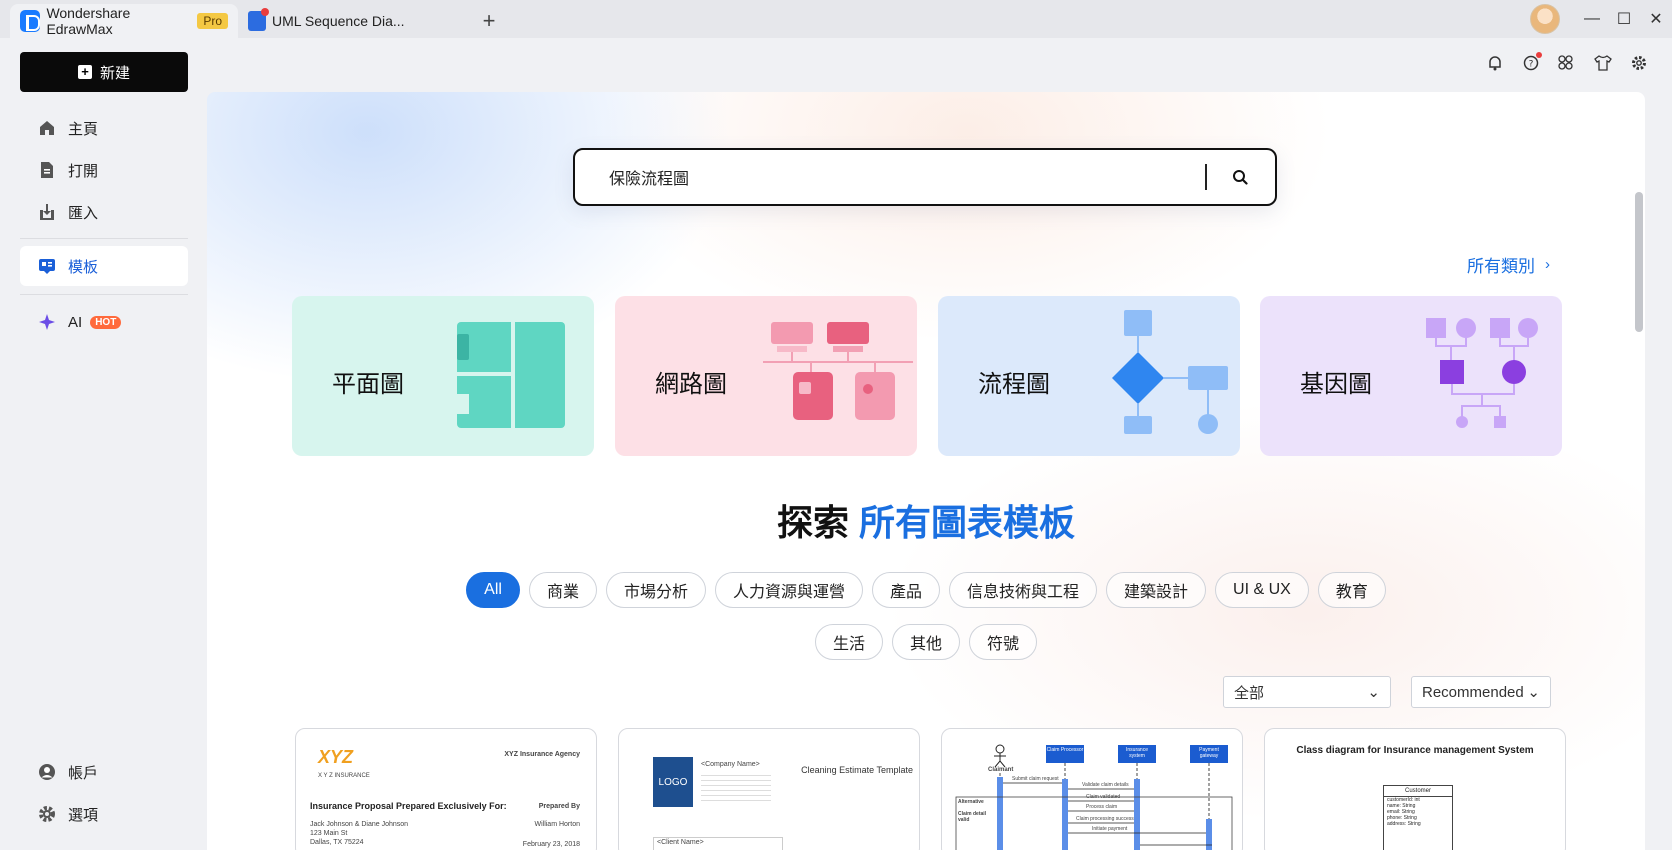 The width and height of the screenshot is (1672, 850). What do you see at coordinates (104, 128) in the screenshot?
I see `sidebar-item-home: 主頁` at bounding box center [104, 128].